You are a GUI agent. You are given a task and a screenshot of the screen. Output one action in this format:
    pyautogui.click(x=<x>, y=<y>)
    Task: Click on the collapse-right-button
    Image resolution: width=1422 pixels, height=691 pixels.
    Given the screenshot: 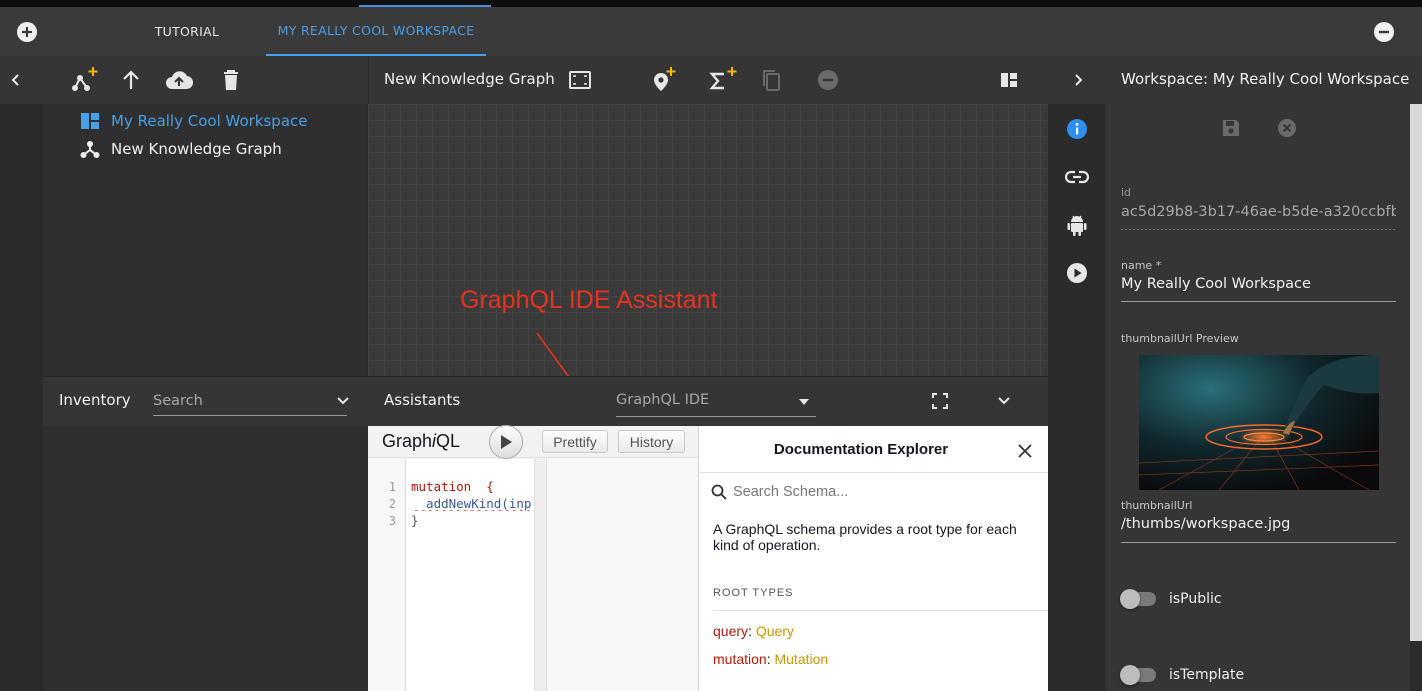 What is the action you would take?
    pyautogui.click(x=1078, y=80)
    